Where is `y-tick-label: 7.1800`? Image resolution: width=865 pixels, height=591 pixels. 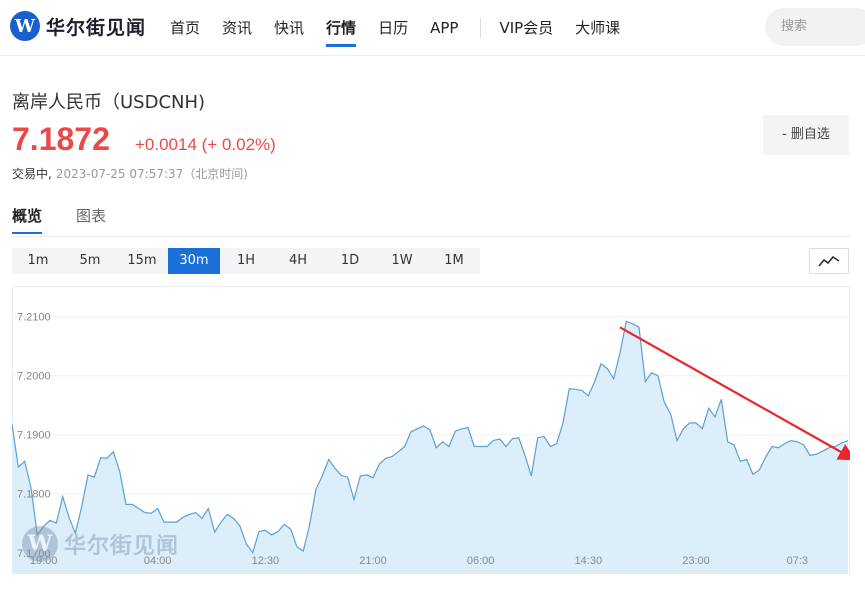 y-tick-label: 7.1800 is located at coordinates (34, 495).